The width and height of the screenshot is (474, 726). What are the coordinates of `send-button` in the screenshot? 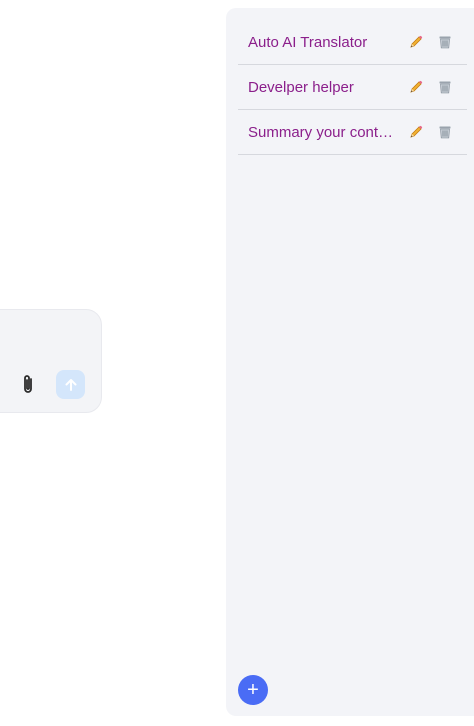 It's located at (70, 384).